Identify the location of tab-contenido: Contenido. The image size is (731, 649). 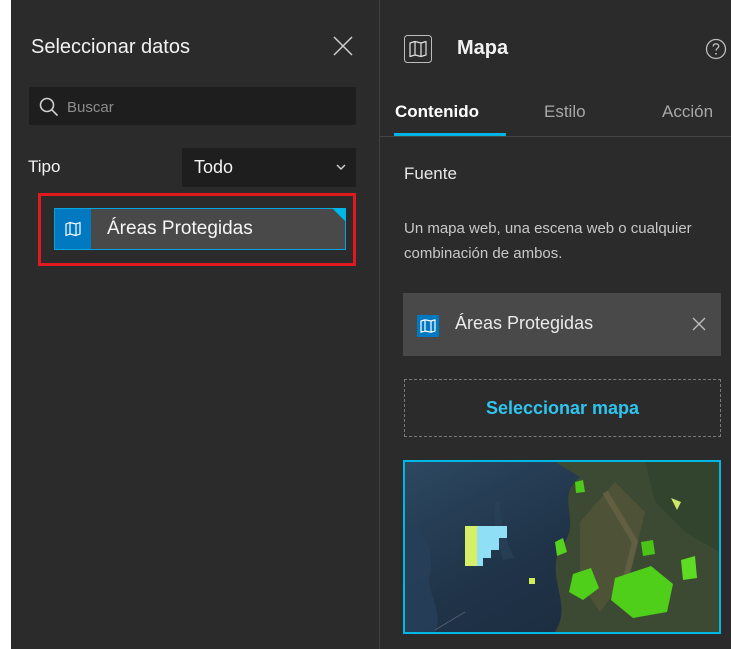
(437, 112).